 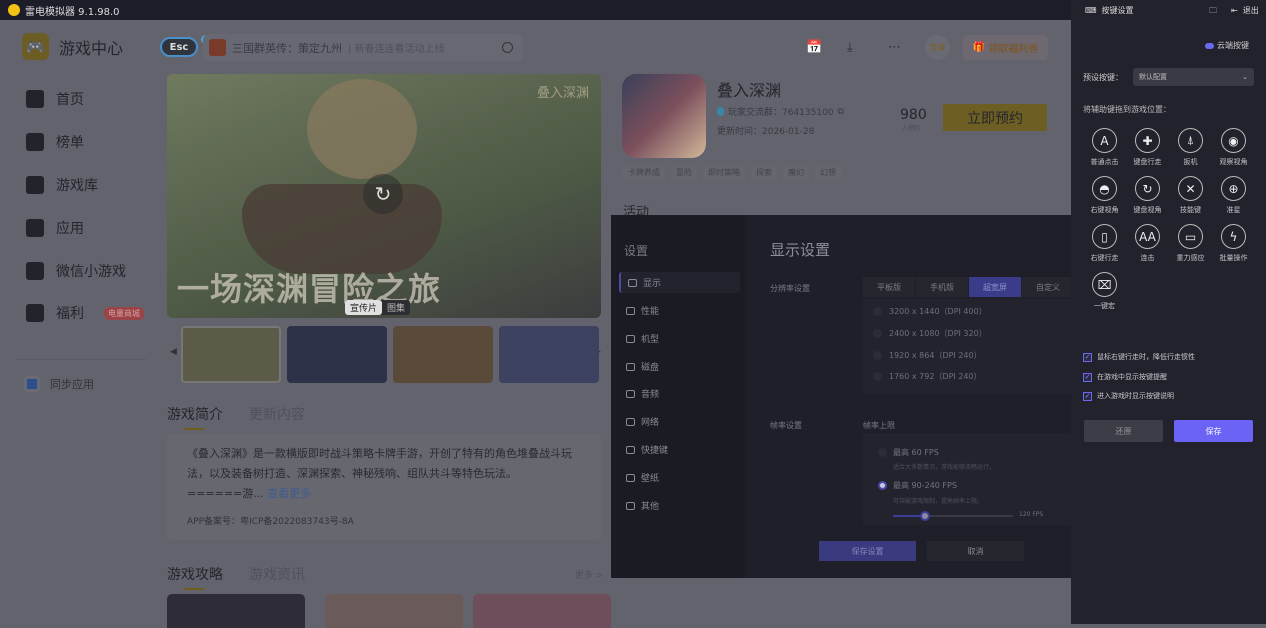 What do you see at coordinates (55, 99) in the screenshot?
I see `sidebar-item-home: 首页` at bounding box center [55, 99].